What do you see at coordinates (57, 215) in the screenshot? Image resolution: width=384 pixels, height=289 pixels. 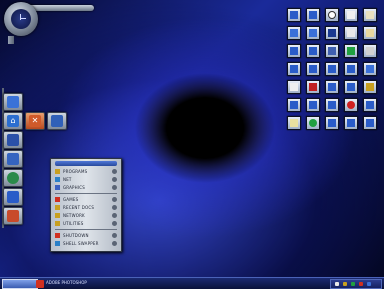 I see `network-folder-icon` at bounding box center [57, 215].